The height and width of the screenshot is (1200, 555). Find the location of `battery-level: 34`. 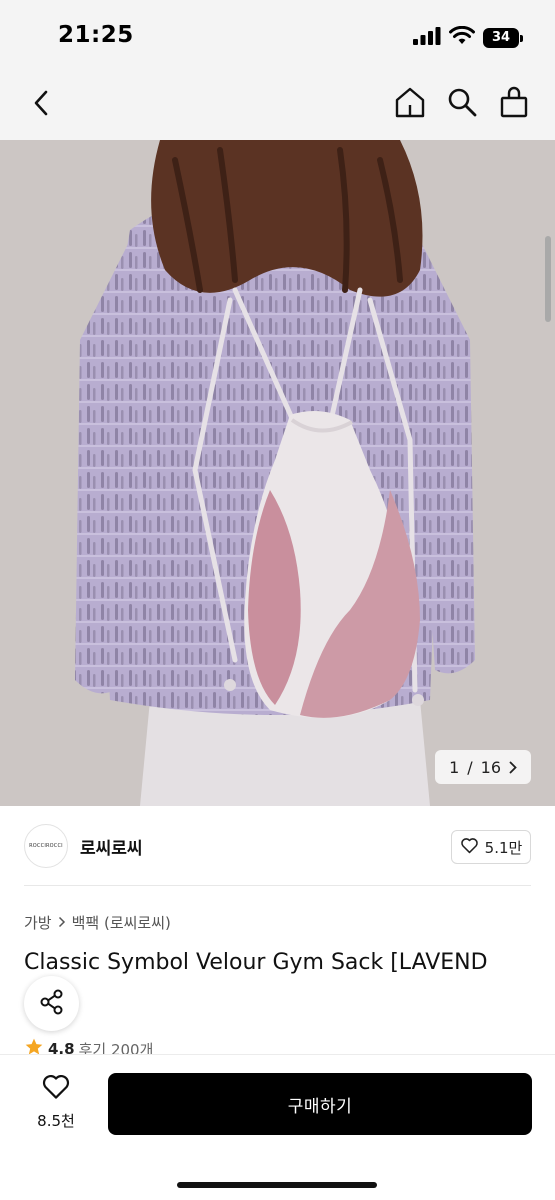

battery-level: 34 is located at coordinates (501, 37).